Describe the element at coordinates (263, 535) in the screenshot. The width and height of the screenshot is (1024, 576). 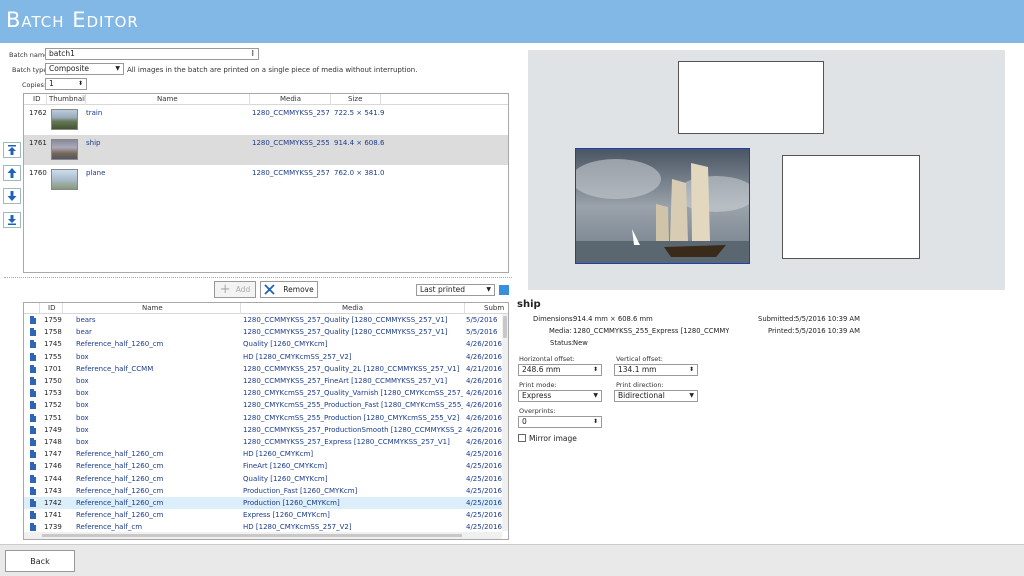
I see `horizontal-scrollbar` at that location.